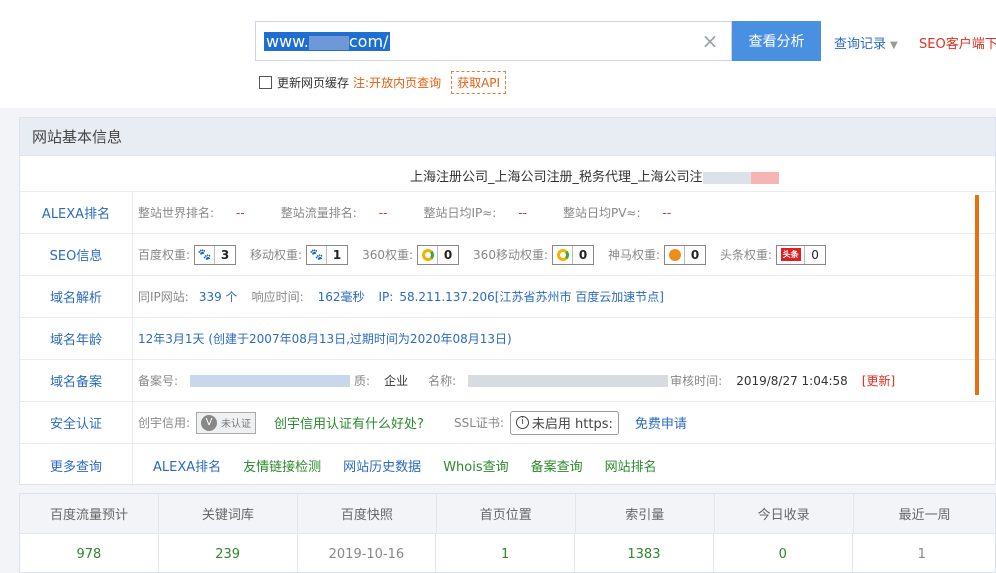 This screenshot has height=573, width=996. I want to click on icp-label: 域名备案, so click(76, 380).